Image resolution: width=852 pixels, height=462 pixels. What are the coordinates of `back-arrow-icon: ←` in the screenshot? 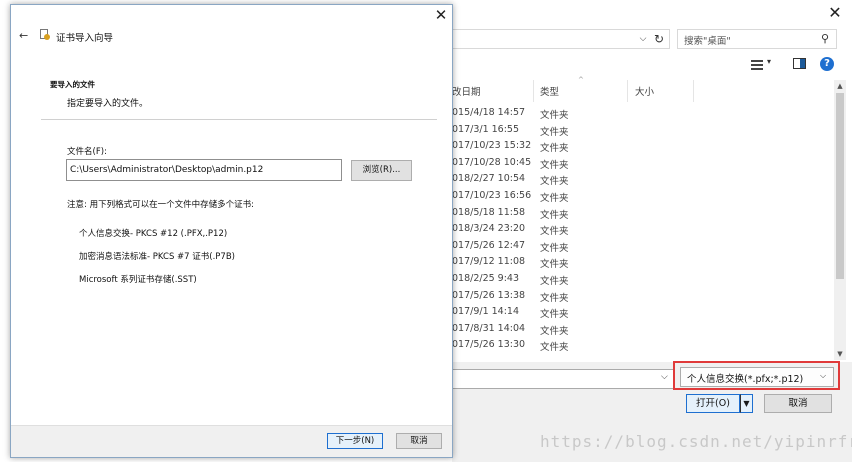 It's located at (23, 35).